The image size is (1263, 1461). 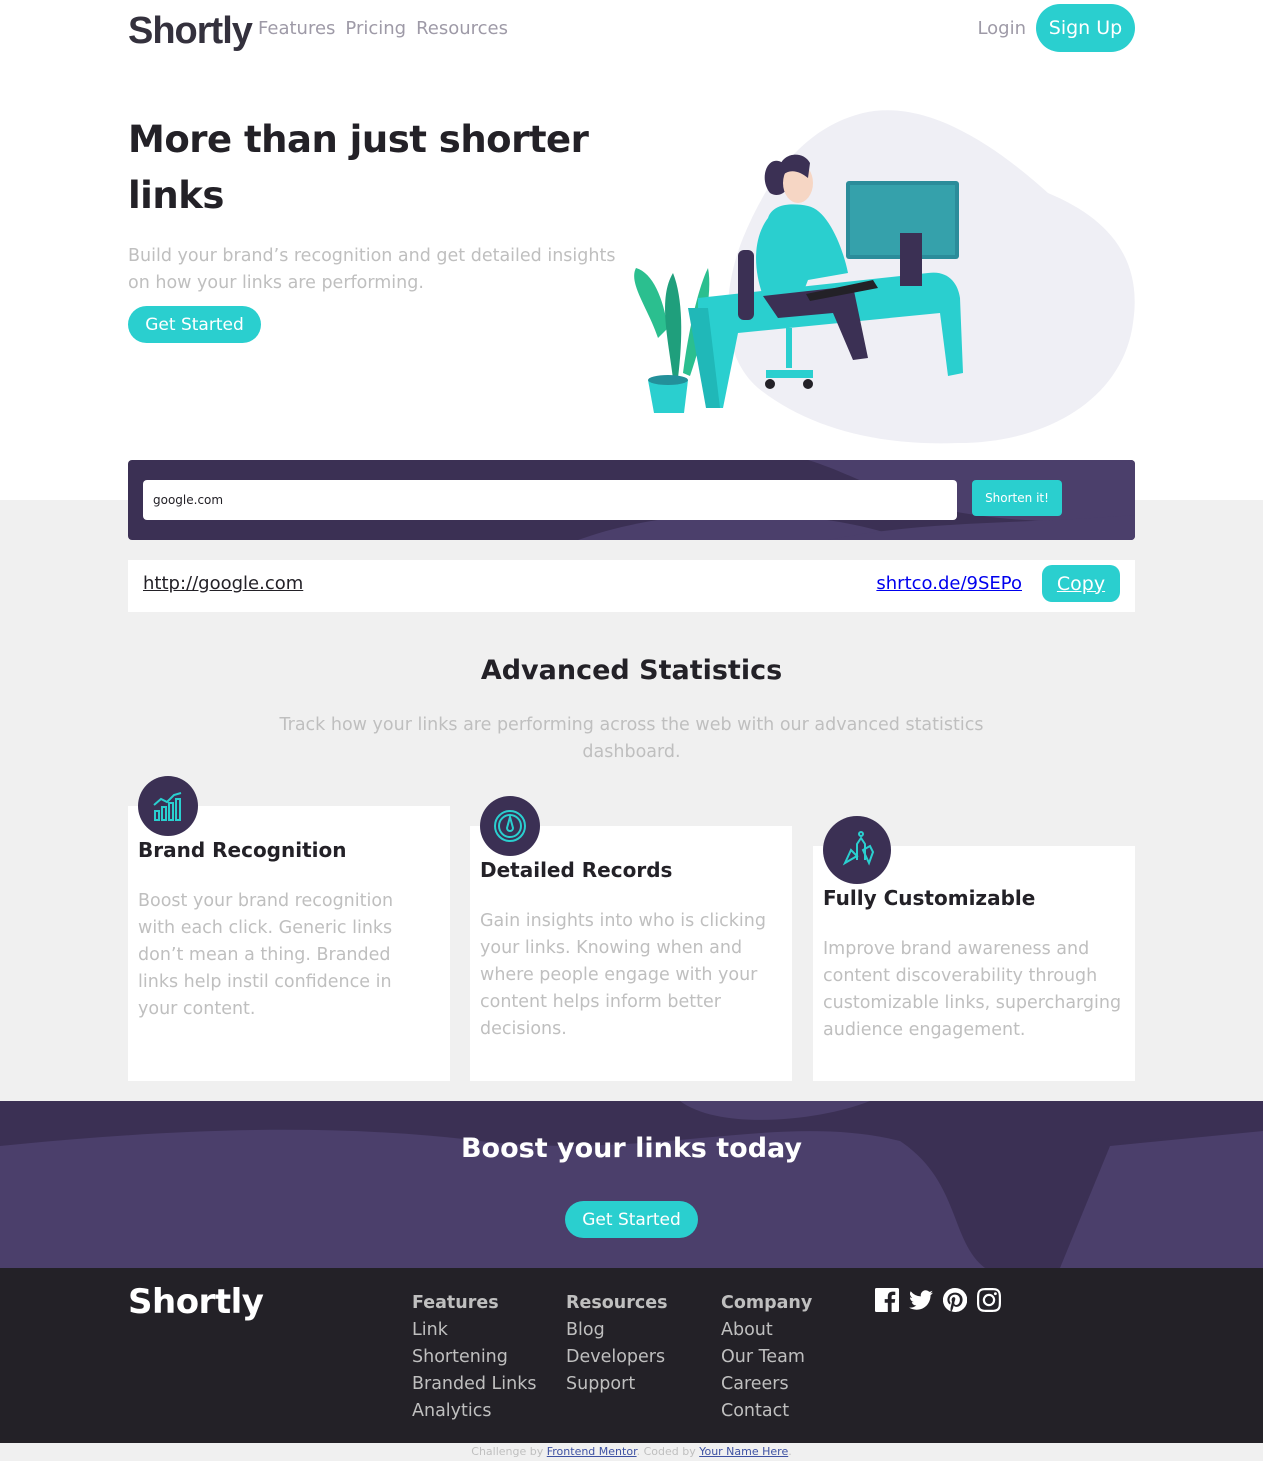 I want to click on original-link: http://google.com, so click(x=223, y=583).